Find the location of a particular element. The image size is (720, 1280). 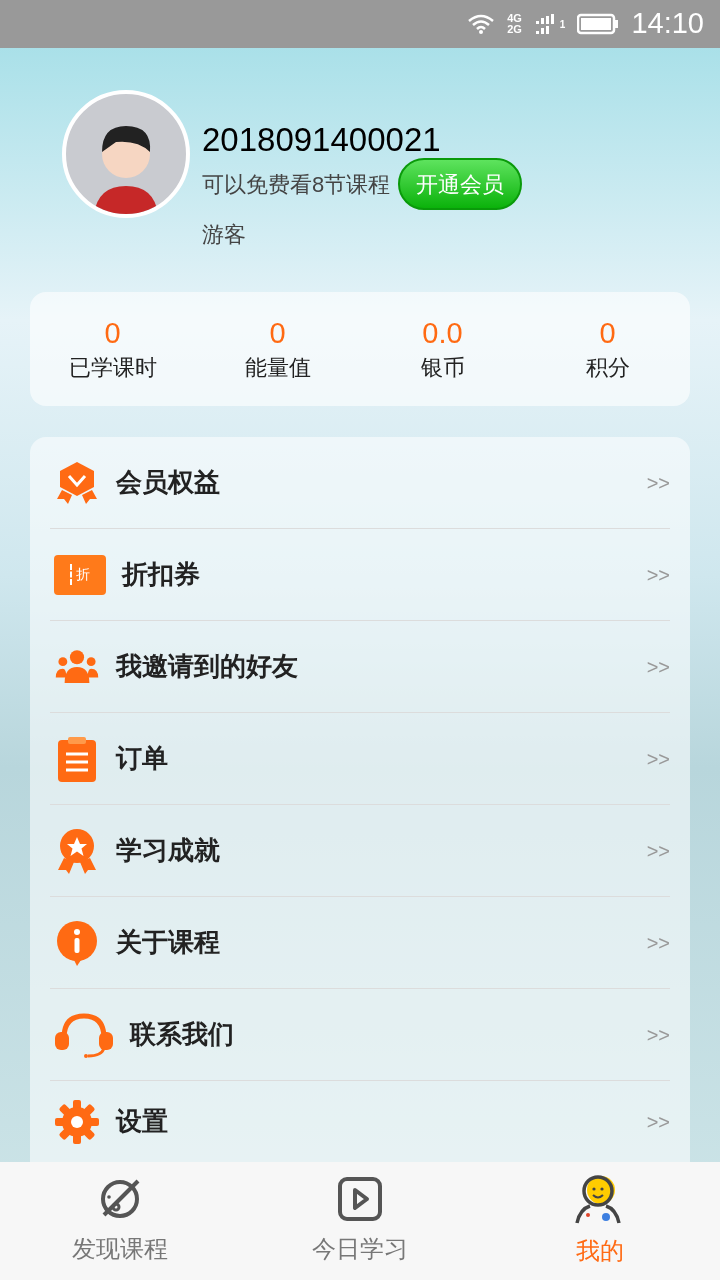

tab-item: 发现课程 is located at coordinates (120, 1221).